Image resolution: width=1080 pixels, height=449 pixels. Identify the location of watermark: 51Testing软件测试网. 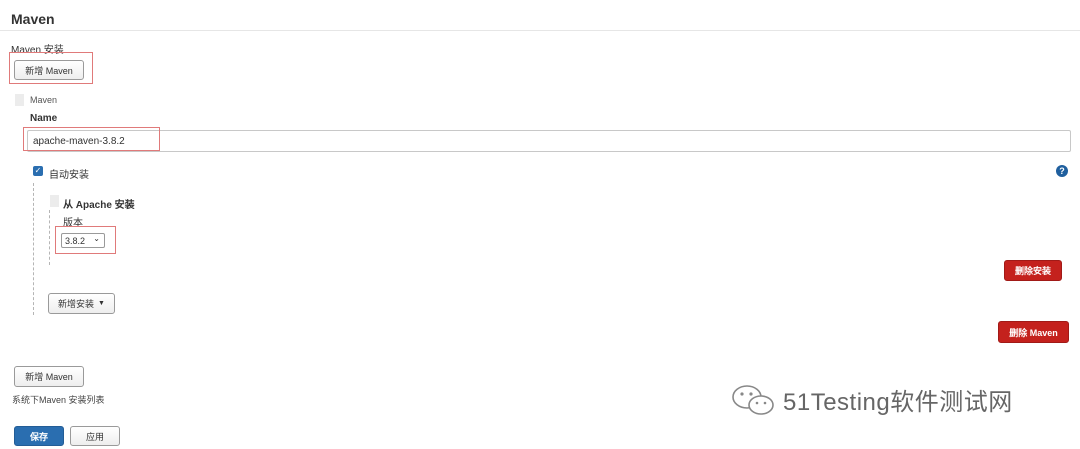
(872, 399).